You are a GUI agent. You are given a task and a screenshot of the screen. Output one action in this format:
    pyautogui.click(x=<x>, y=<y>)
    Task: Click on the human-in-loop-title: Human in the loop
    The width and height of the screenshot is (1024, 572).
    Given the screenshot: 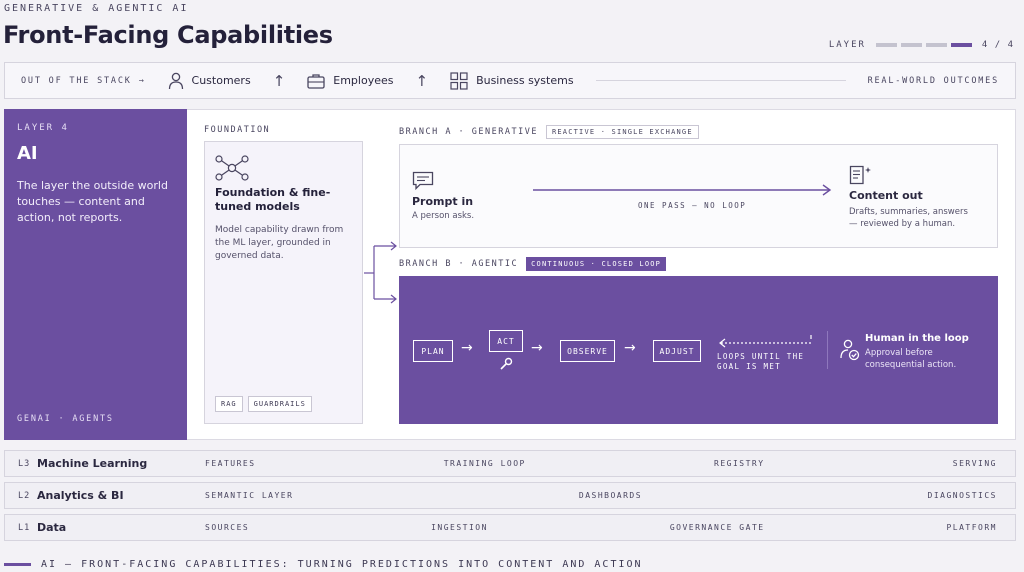 What is the action you would take?
    pyautogui.click(x=917, y=338)
    